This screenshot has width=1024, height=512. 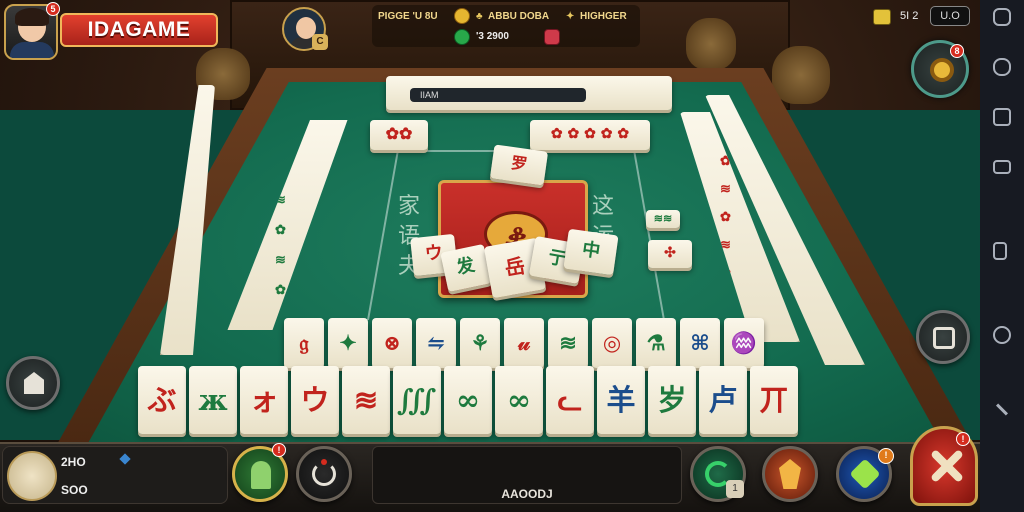 I want to click on tile-glyph: ウ, so click(x=315, y=400).